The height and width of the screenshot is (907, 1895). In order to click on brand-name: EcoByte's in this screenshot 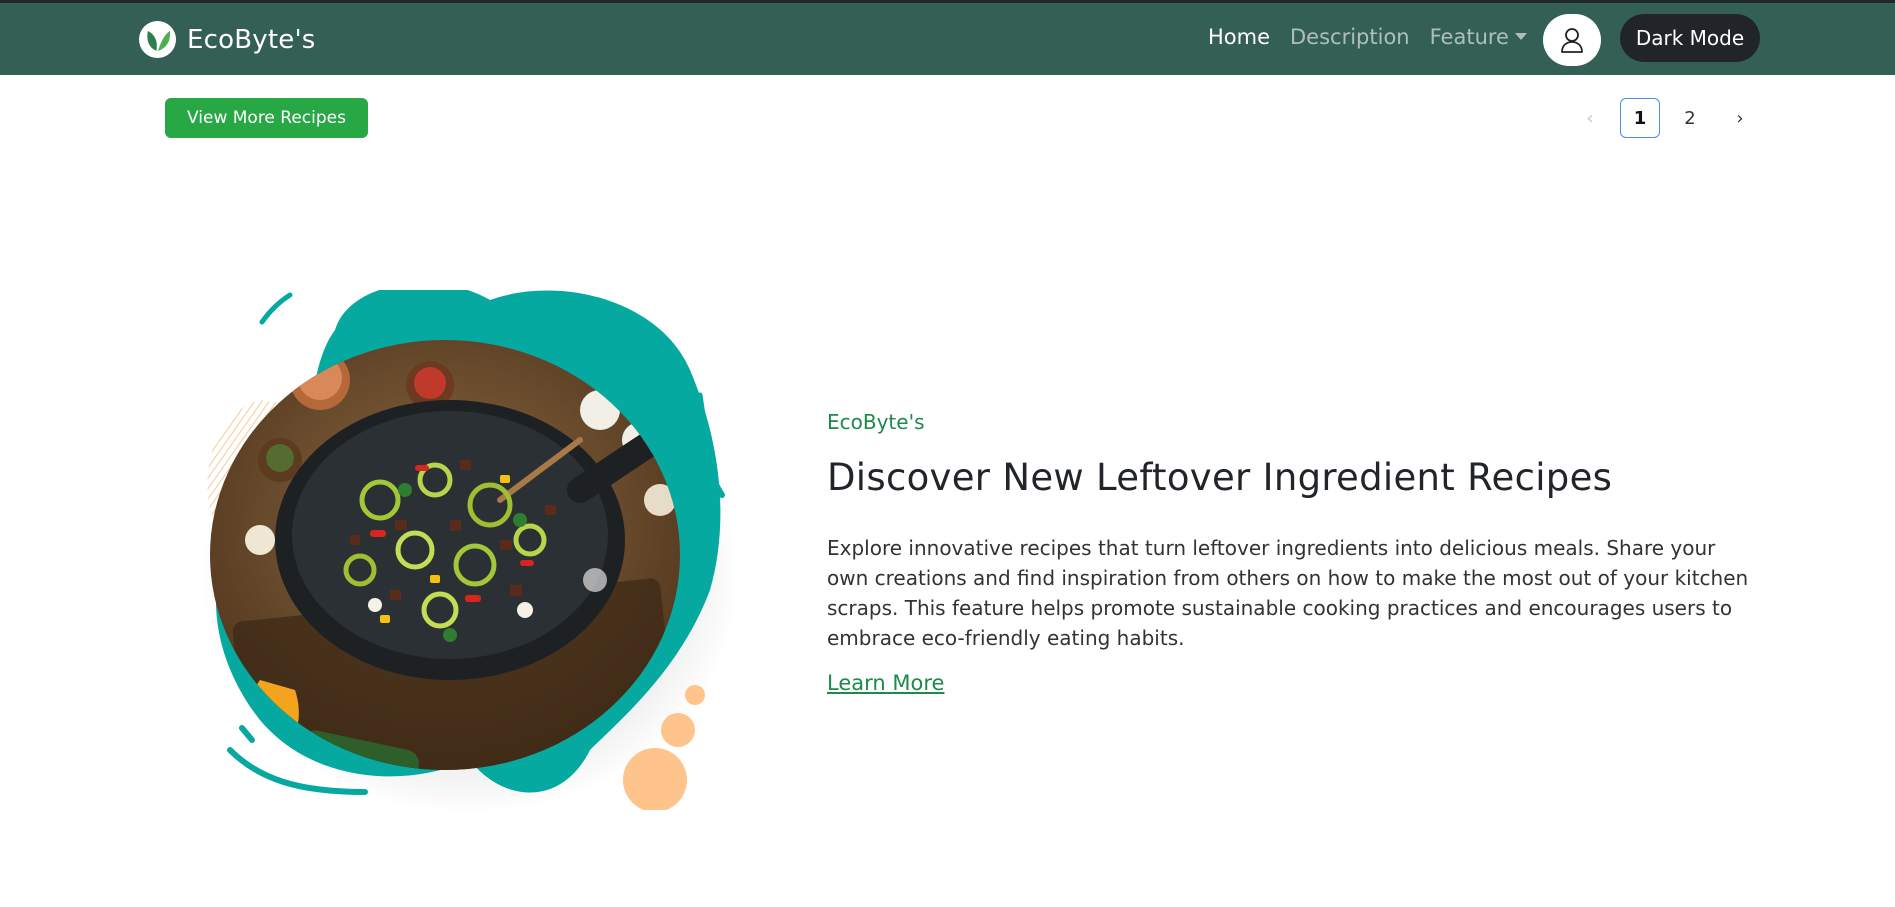, I will do `click(251, 39)`.